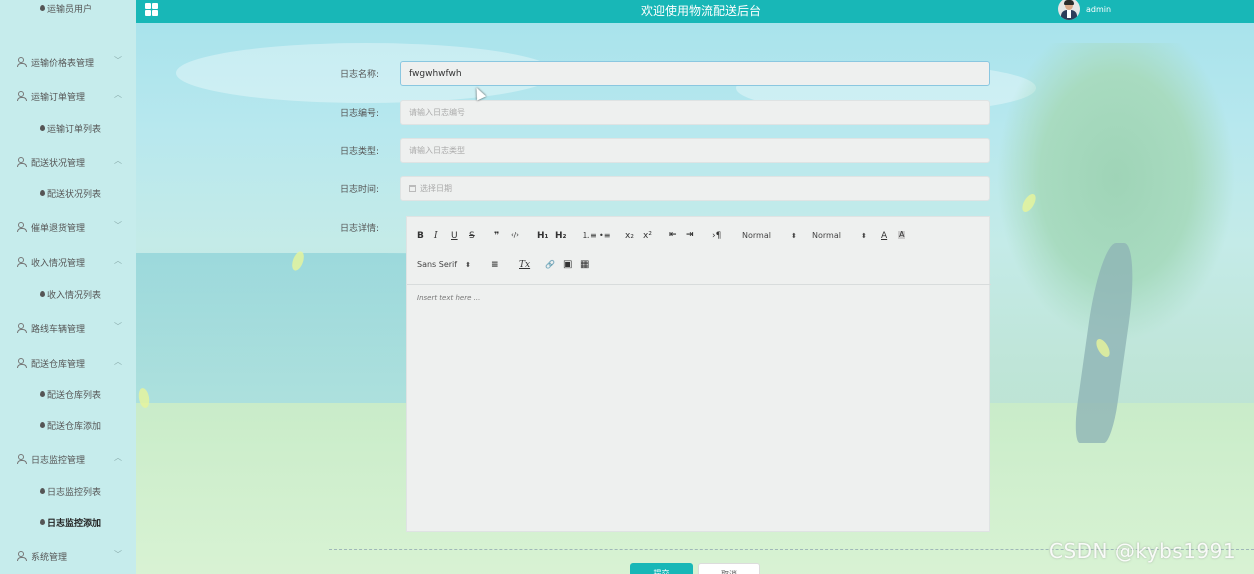 The width and height of the screenshot is (1254, 574). What do you see at coordinates (589, 236) in the screenshot?
I see `ordered-list-button: ⒈≡` at bounding box center [589, 236].